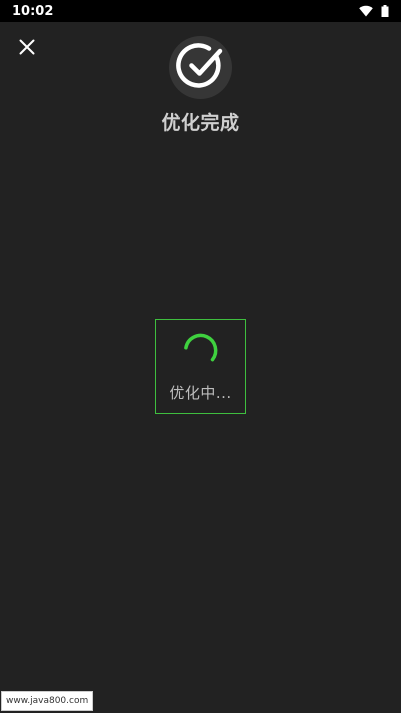 This screenshot has height=713, width=401. I want to click on close-icon, so click(27, 49).